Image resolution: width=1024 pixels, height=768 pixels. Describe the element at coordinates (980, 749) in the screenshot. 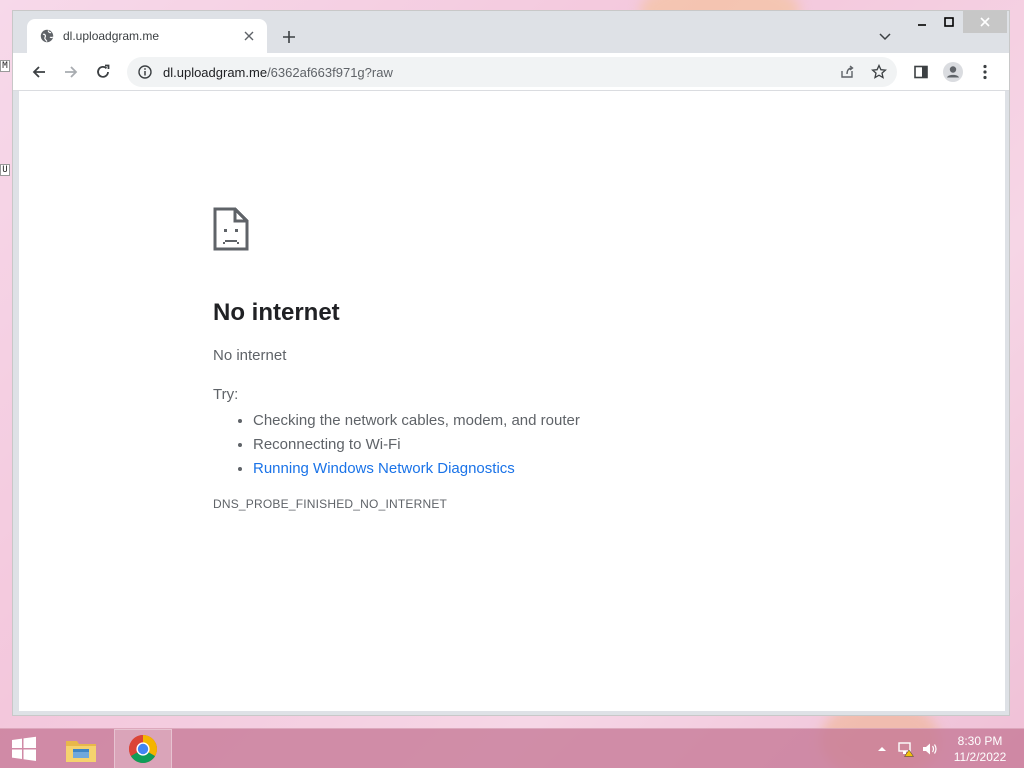

I see `system-clock: 8:30 PM 11/2/2022` at that location.